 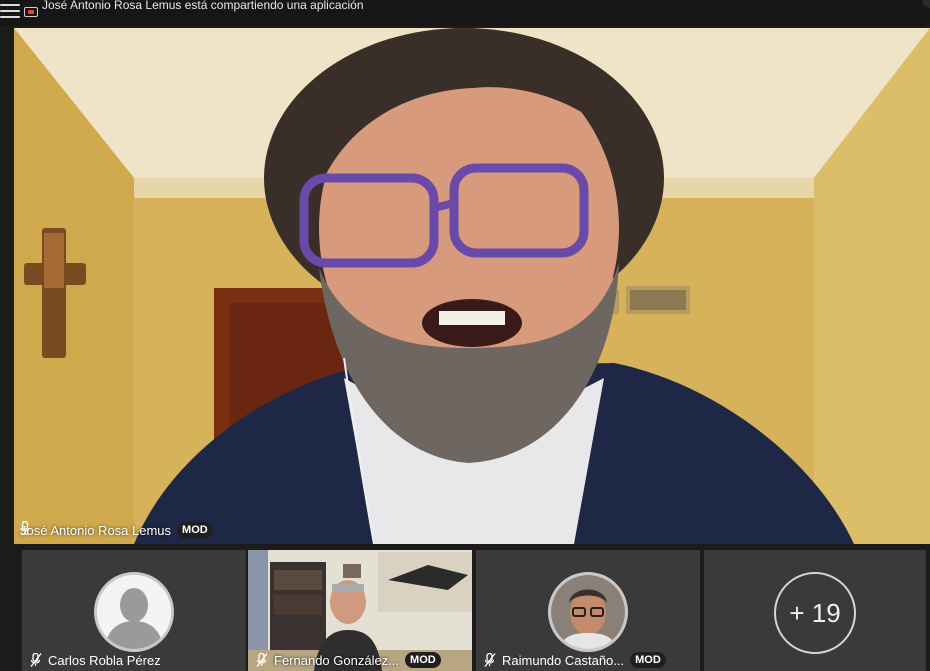 I want to click on participant-label: Raimundo Castaño... MOD, so click(x=575, y=660).